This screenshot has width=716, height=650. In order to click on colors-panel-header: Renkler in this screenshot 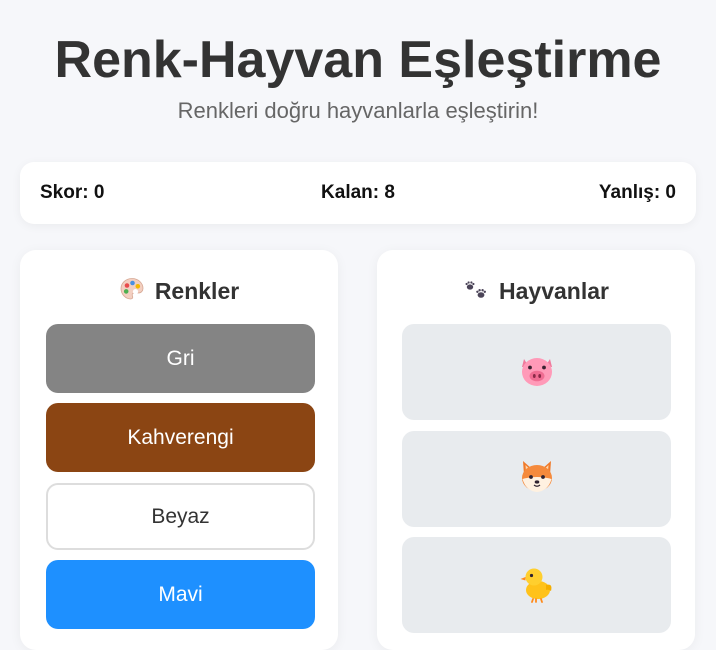, I will do `click(179, 292)`.